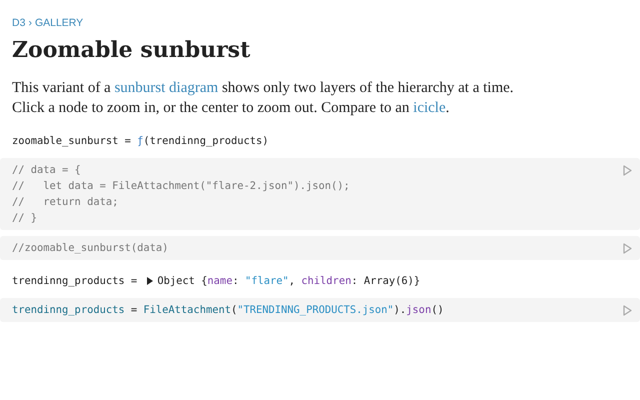 This screenshot has height=400, width=640. What do you see at coordinates (19, 24) in the screenshot?
I see `breadcrumb-link: D3` at bounding box center [19, 24].